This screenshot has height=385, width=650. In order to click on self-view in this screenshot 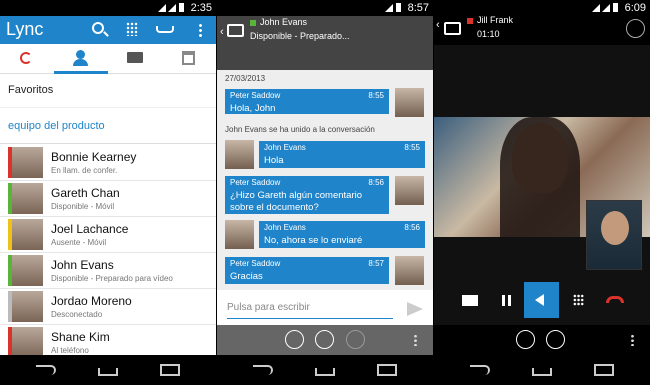, I will do `click(614, 235)`.